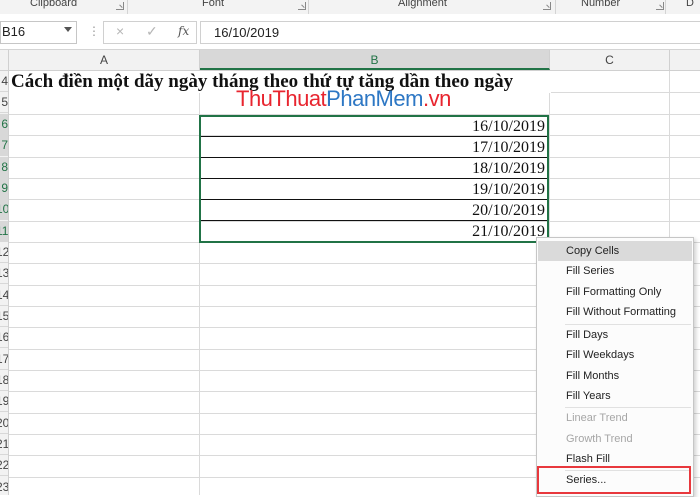 The image size is (700, 497). I want to click on row-header: 22, so click(4, 465).